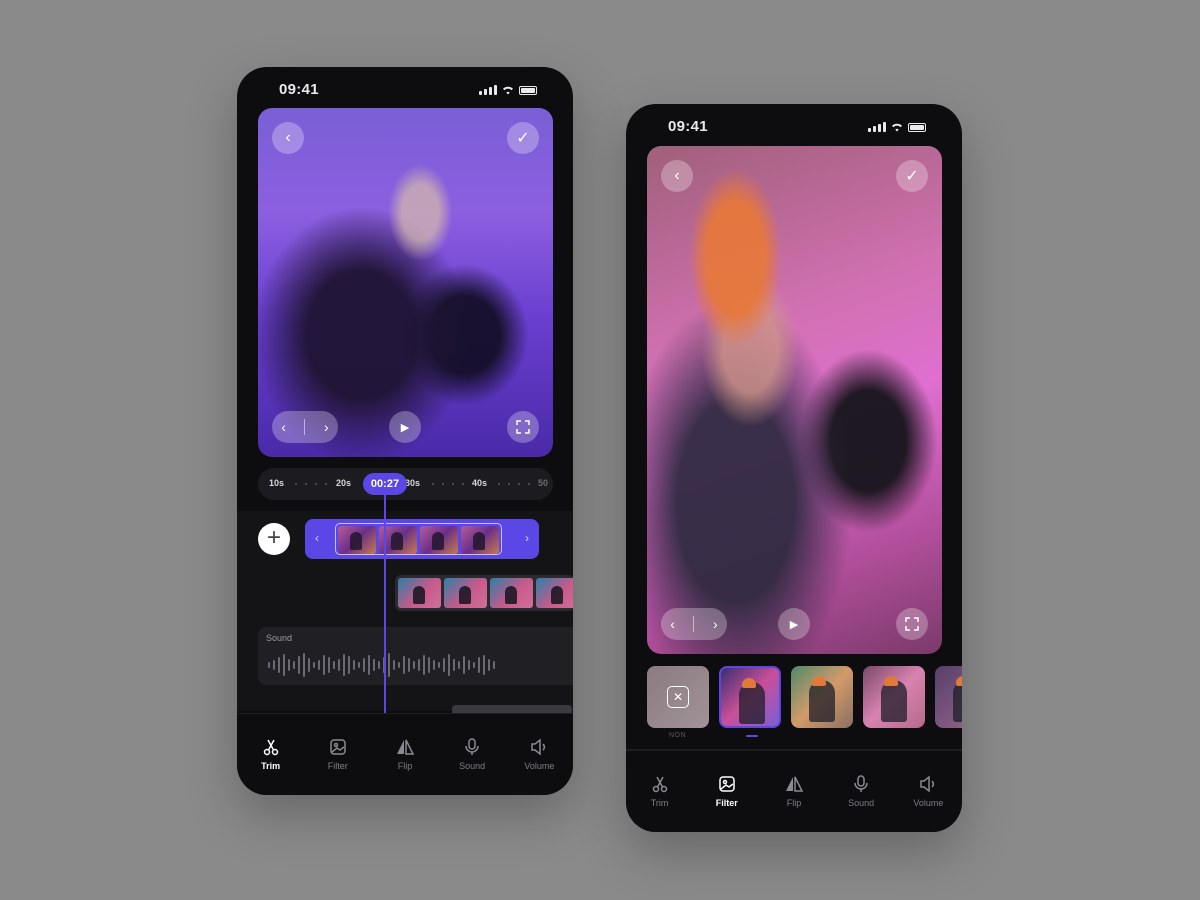  Describe the element at coordinates (381, 665) in the screenshot. I see `waveform` at that location.